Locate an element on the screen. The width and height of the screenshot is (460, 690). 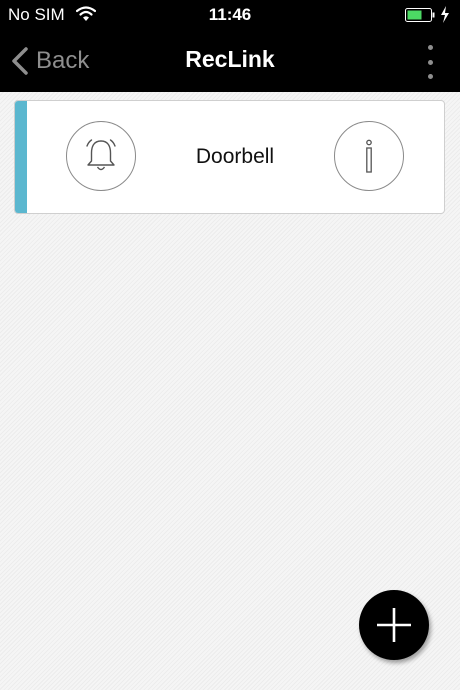
add-device-button is located at coordinates (394, 625).